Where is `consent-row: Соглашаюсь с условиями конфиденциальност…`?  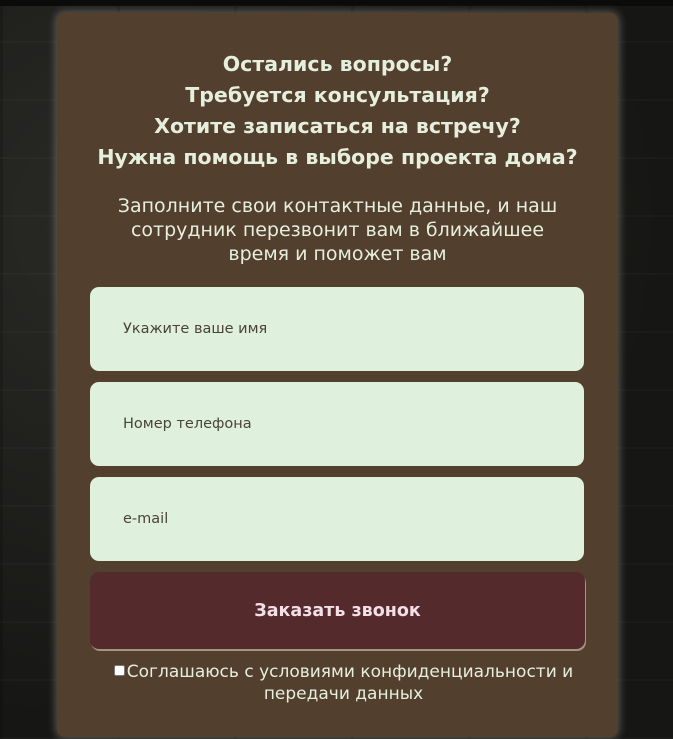 consent-row: Соглашаюсь с условиями конфиденциальност… is located at coordinates (343, 683).